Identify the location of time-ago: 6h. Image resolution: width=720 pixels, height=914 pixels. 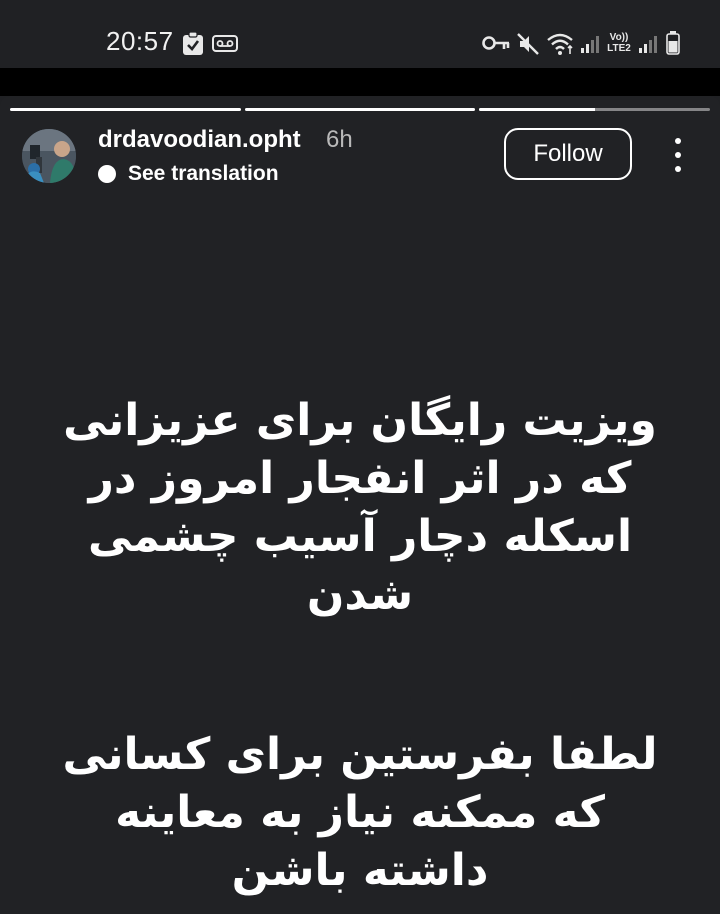
(339, 139).